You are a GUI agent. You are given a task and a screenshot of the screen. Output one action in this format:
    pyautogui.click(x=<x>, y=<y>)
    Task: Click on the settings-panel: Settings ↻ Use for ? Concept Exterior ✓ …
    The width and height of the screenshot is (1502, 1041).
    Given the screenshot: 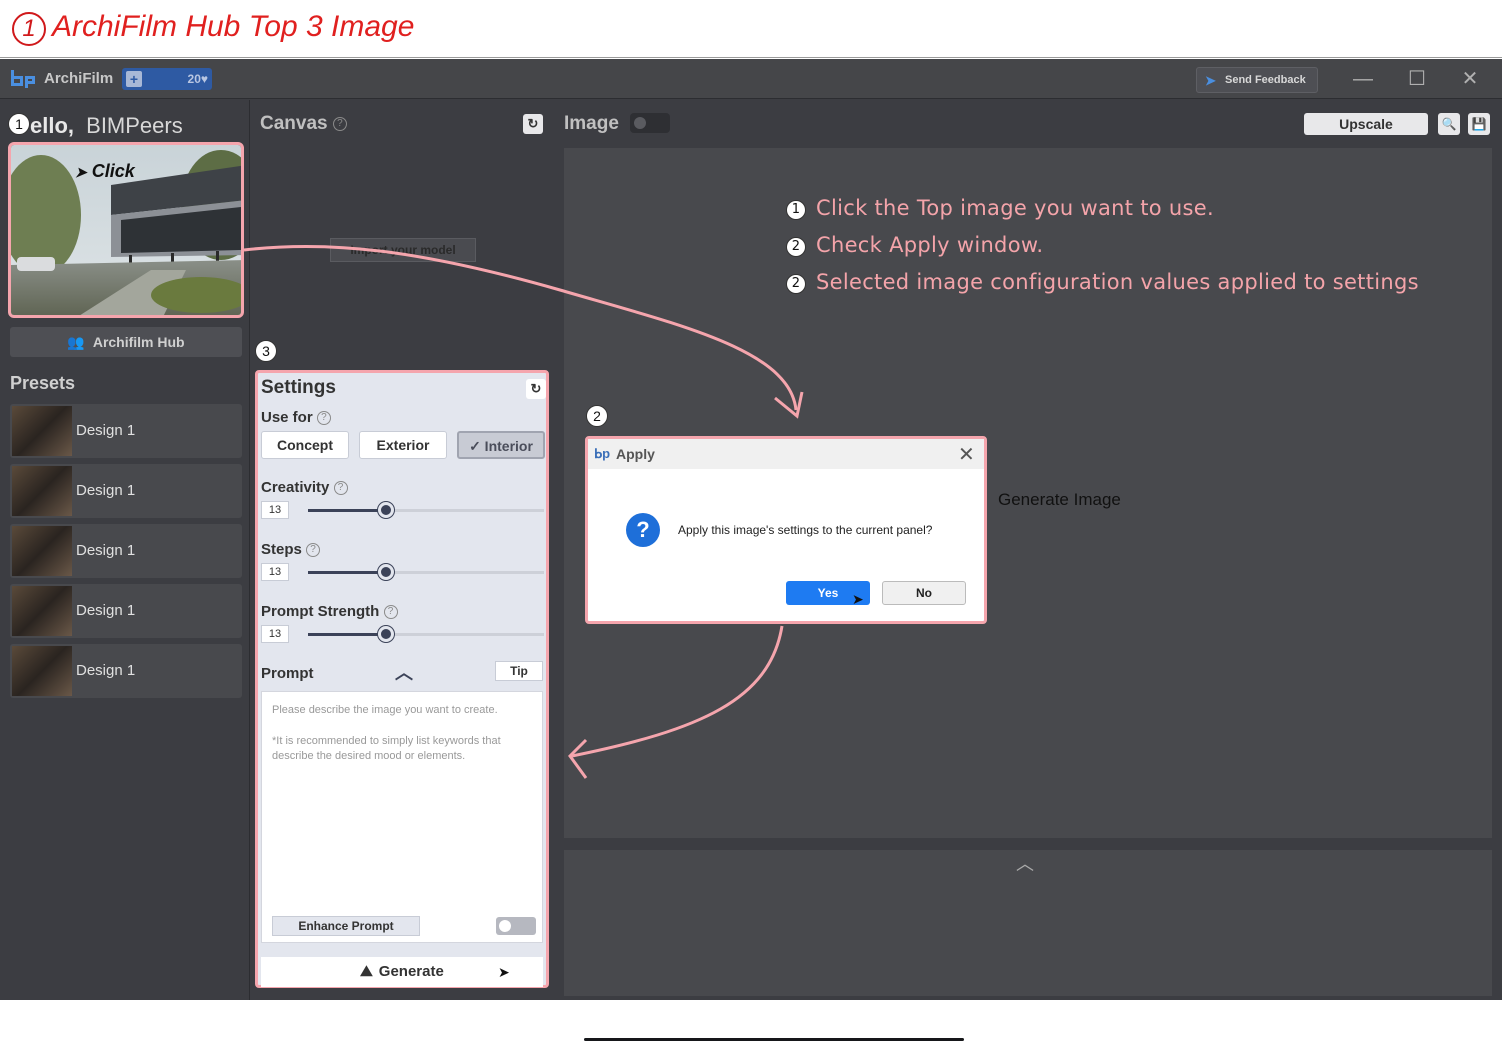 What is the action you would take?
    pyautogui.click(x=402, y=679)
    